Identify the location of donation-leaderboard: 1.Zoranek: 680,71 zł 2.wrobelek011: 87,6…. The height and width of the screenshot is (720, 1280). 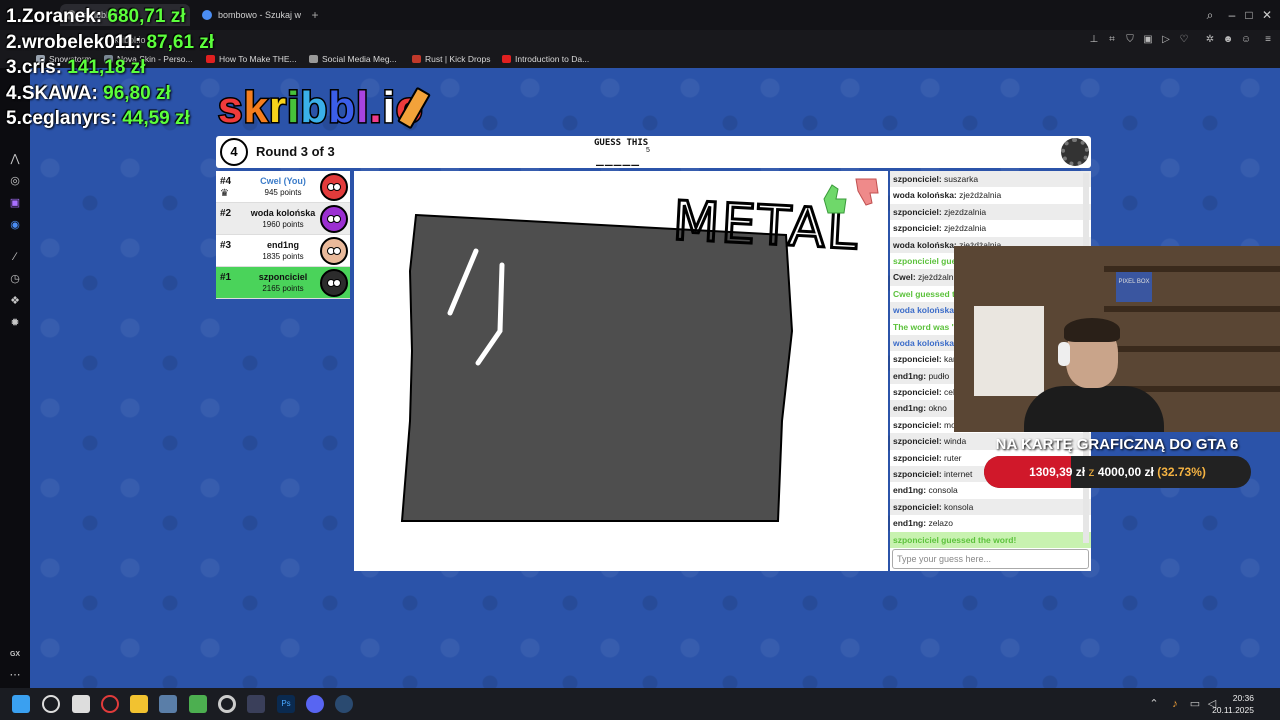
(110, 70).